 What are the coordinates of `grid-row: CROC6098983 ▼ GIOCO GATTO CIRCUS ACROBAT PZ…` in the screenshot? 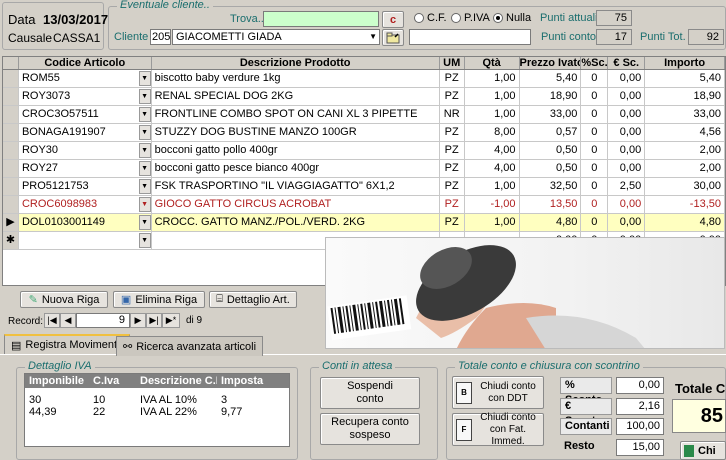 It's located at (364, 205).